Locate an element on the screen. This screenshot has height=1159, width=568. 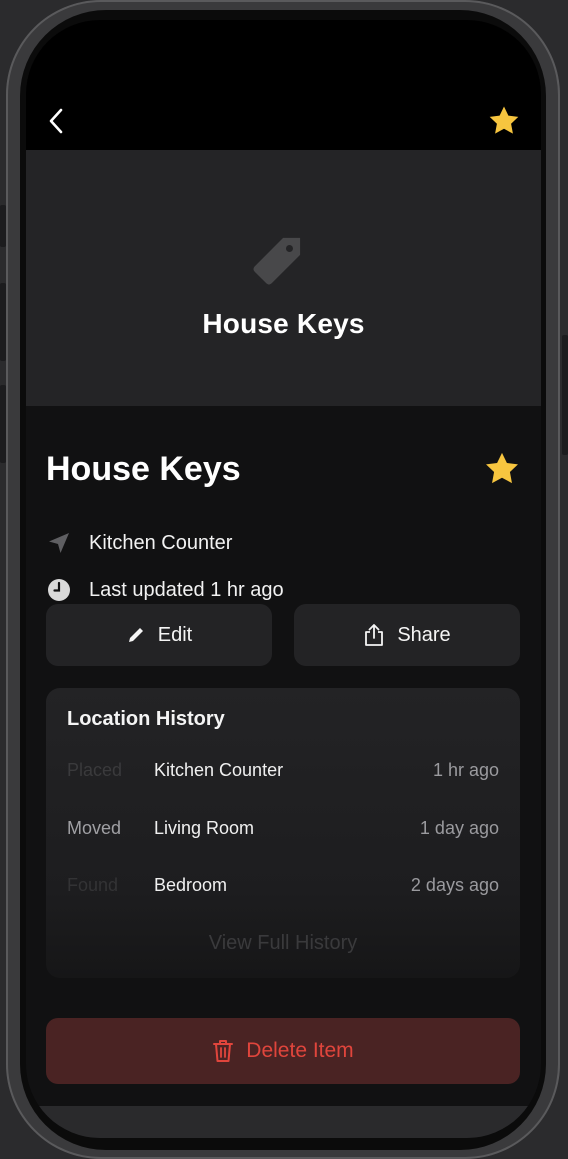
location-row: Kitchen Counter is located at coordinates (139, 543).